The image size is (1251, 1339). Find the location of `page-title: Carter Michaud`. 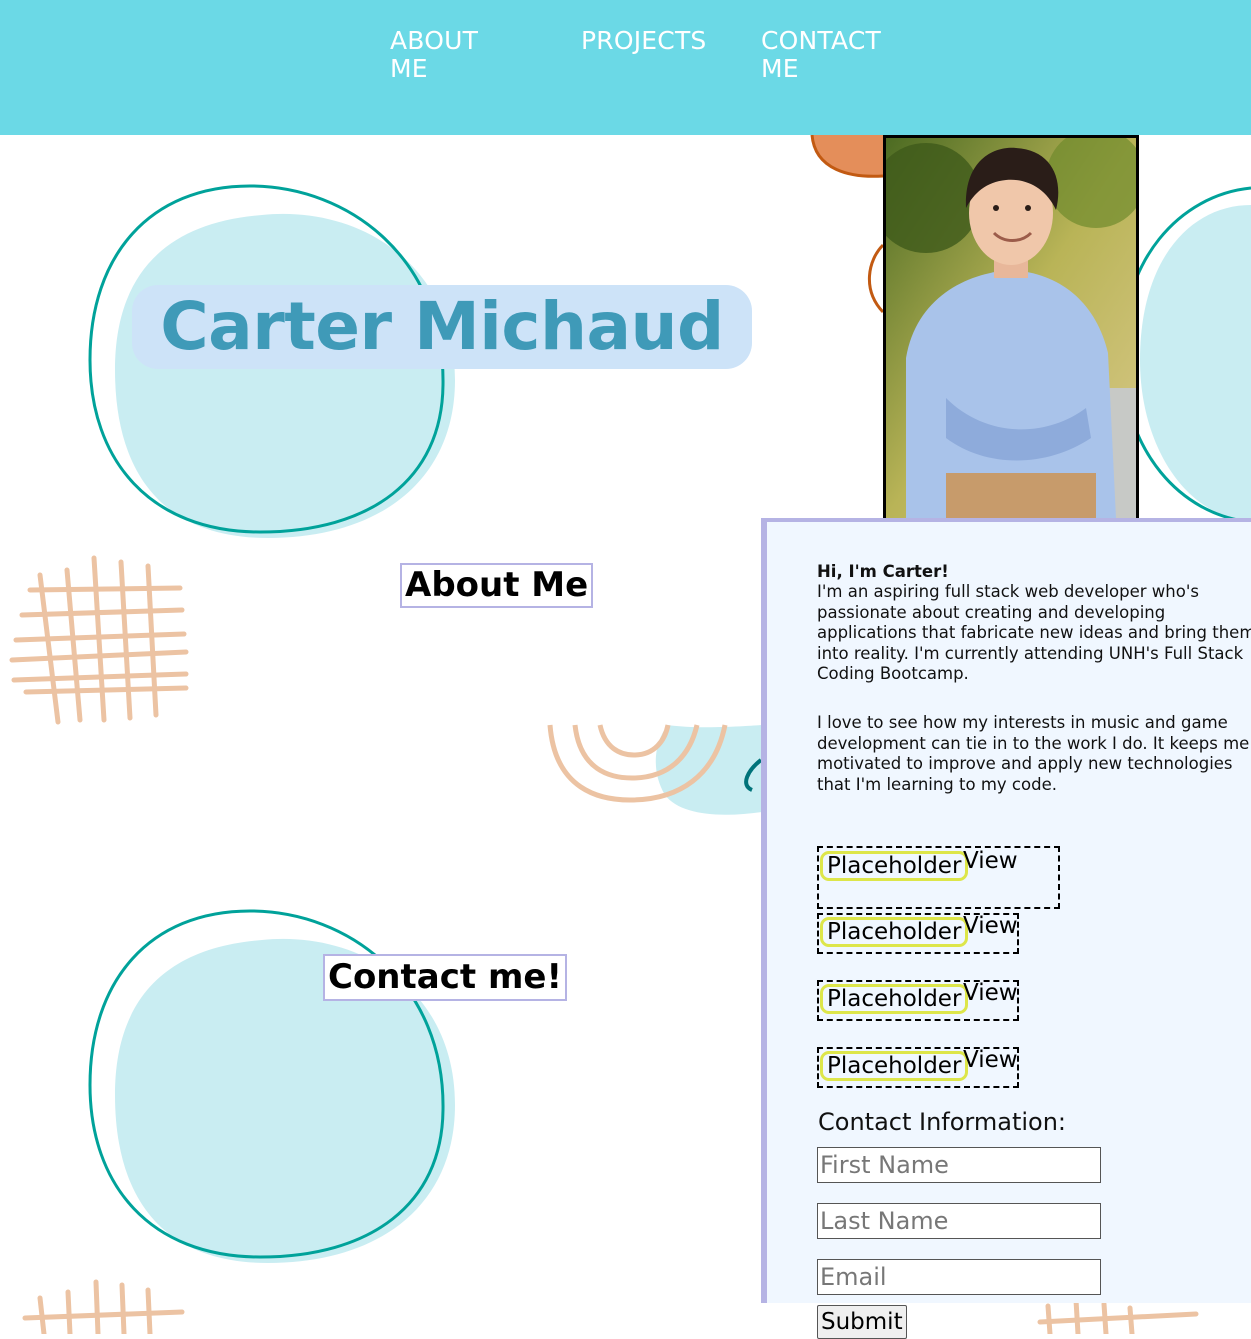

page-title: Carter Michaud is located at coordinates (442, 327).